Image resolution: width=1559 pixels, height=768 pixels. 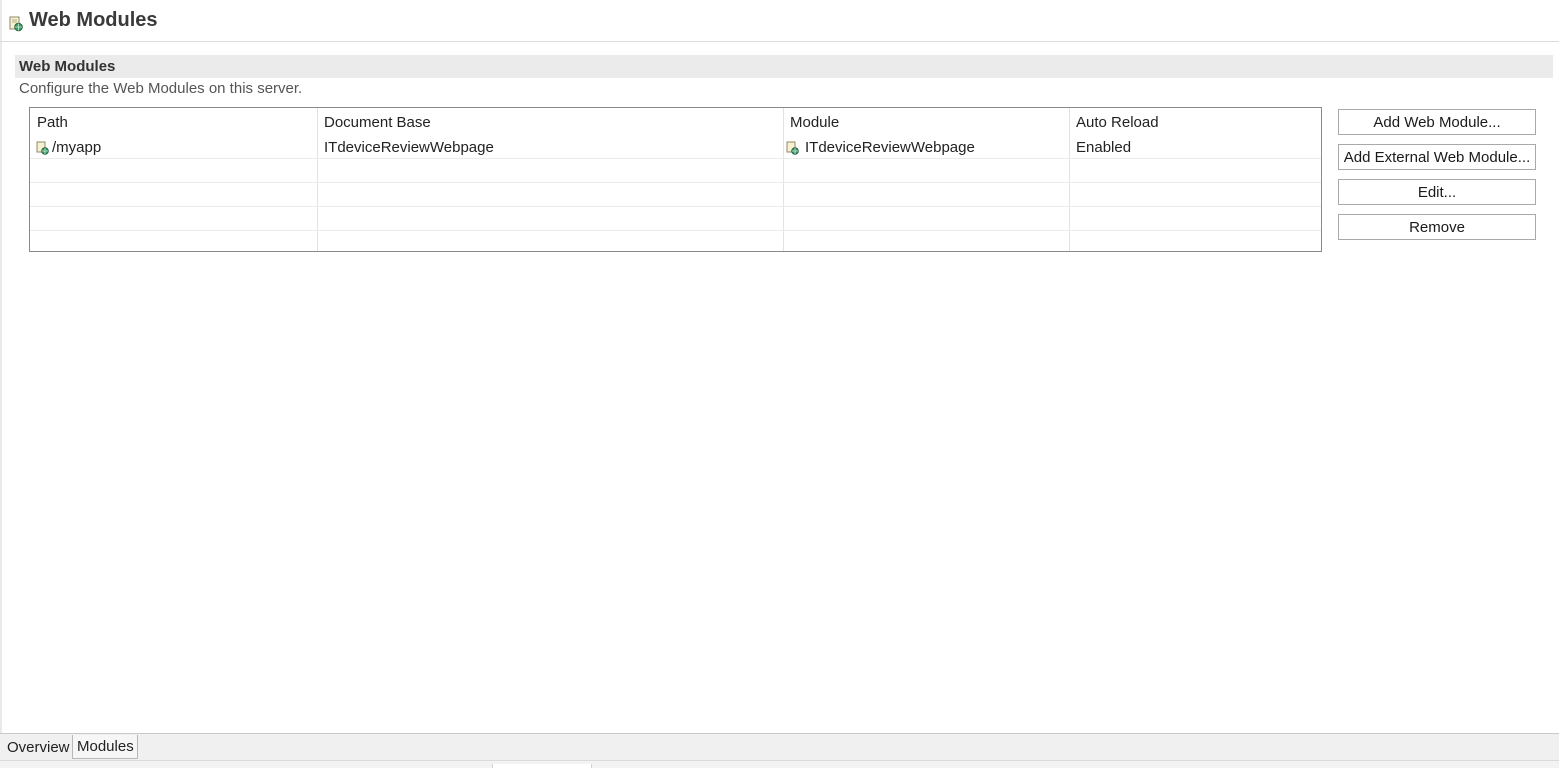 What do you see at coordinates (890, 147) in the screenshot?
I see `cell-module-label: ITdeviceReviewWebpage` at bounding box center [890, 147].